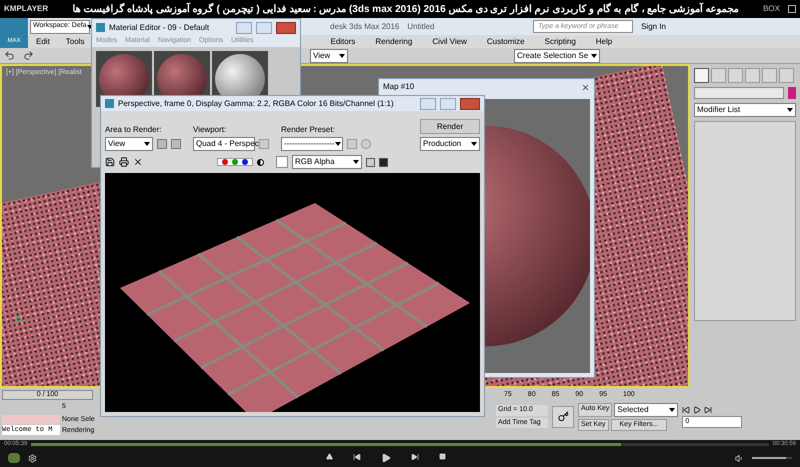 Image resolution: width=800 pixels, height=467 pixels. I want to click on menu-item: Rendering, so click(393, 42).